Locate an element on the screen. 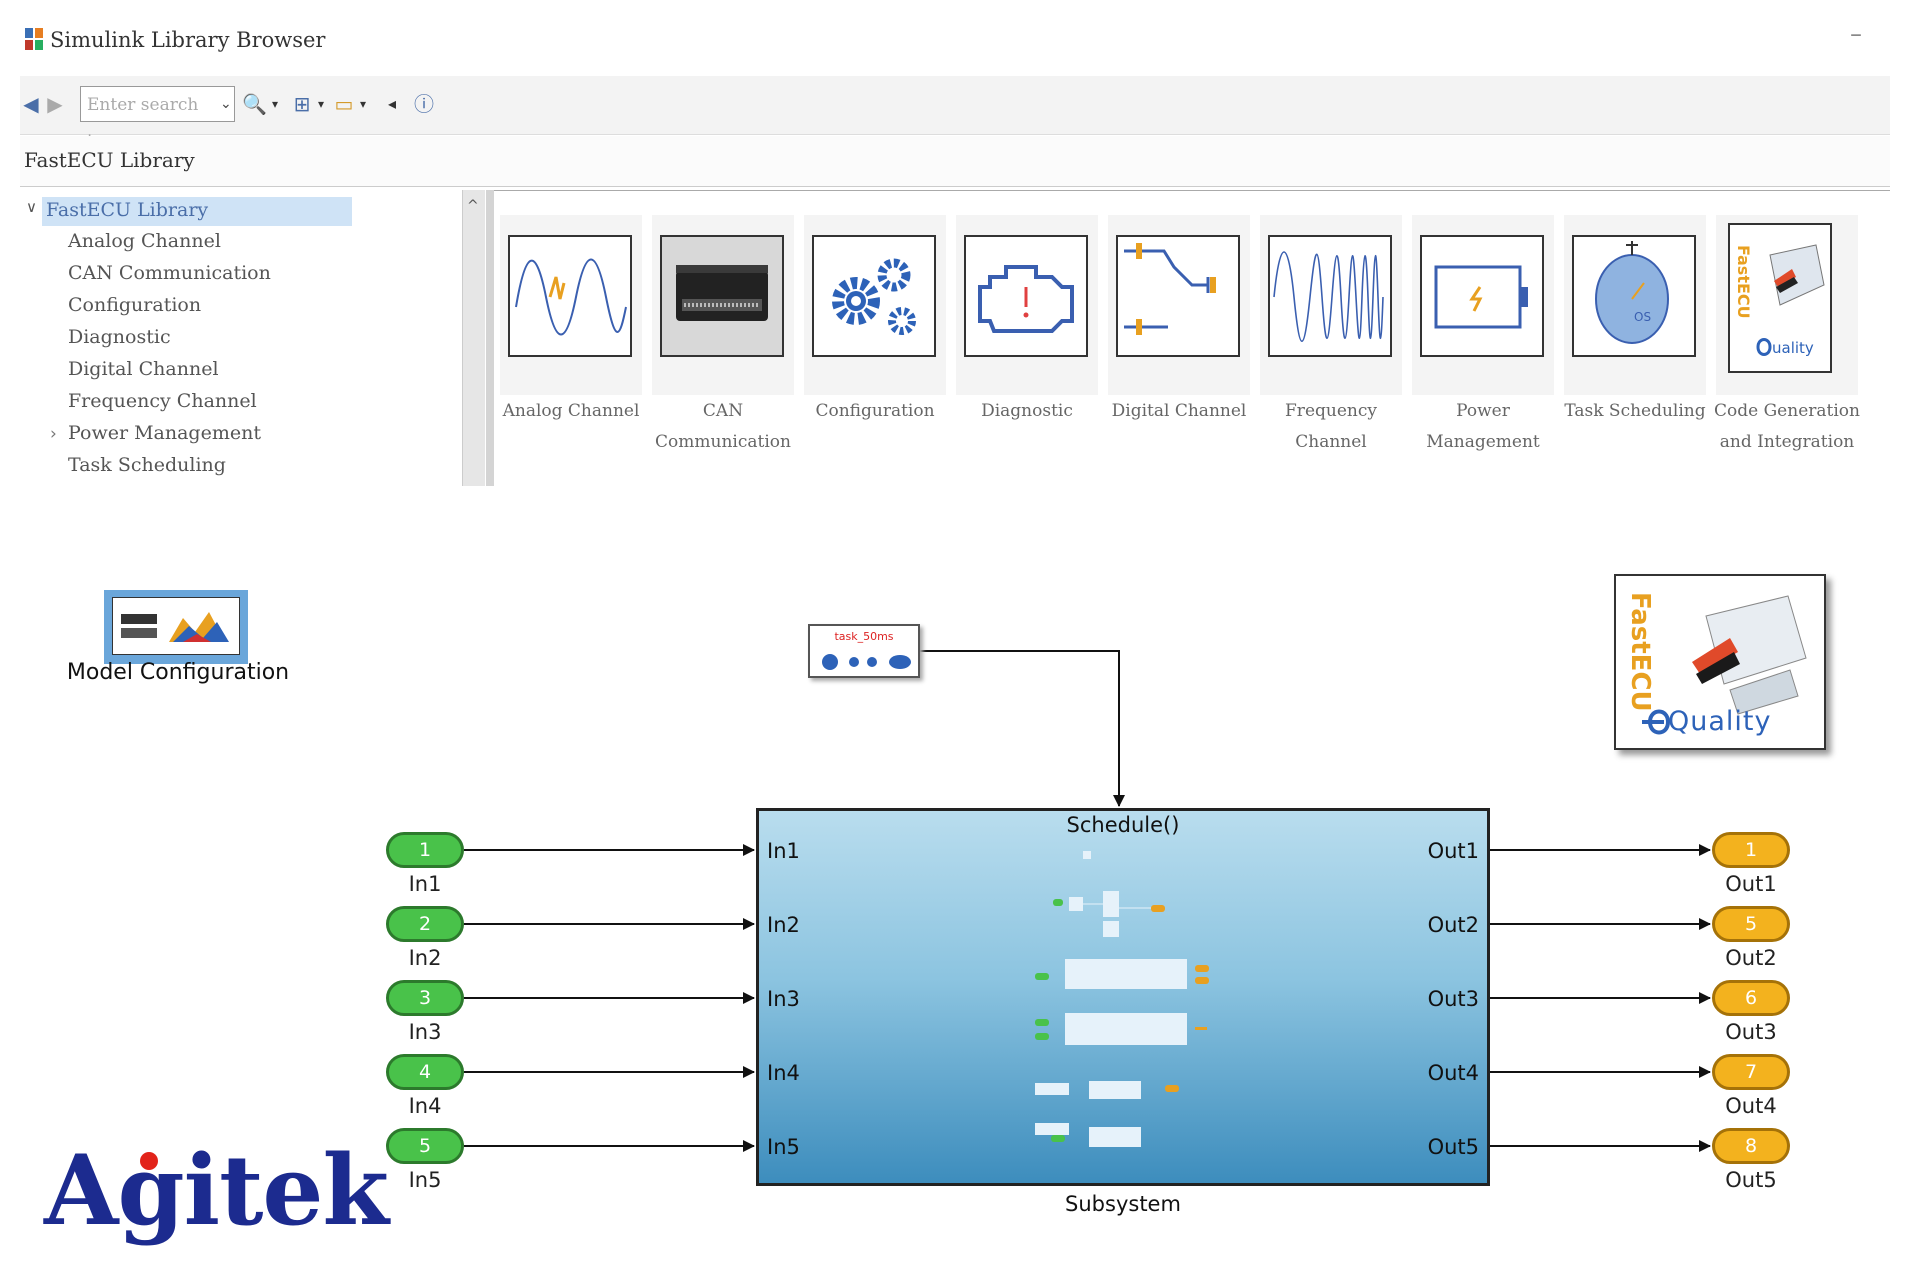  inport-3-label: In3 is located at coordinates (425, 1032).